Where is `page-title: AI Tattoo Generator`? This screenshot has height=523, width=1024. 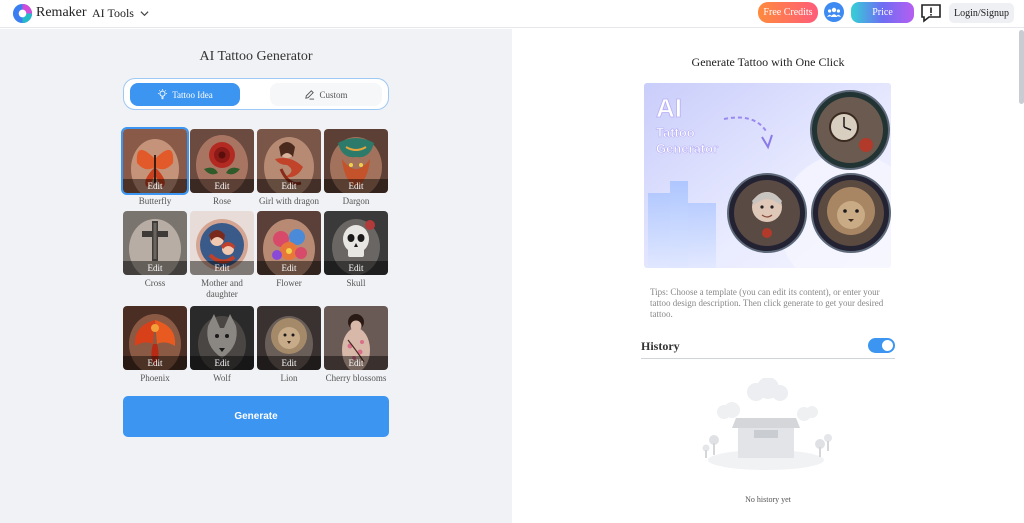 page-title: AI Tattoo Generator is located at coordinates (256, 56).